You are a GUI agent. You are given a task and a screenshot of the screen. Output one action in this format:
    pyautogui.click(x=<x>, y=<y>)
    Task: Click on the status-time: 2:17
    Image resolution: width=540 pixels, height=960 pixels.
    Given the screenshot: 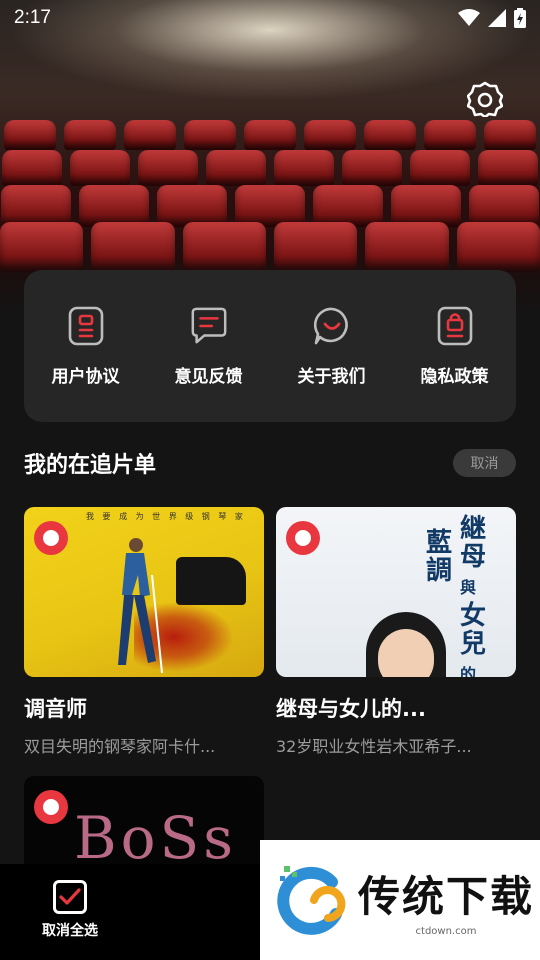 What is the action you would take?
    pyautogui.click(x=32, y=17)
    